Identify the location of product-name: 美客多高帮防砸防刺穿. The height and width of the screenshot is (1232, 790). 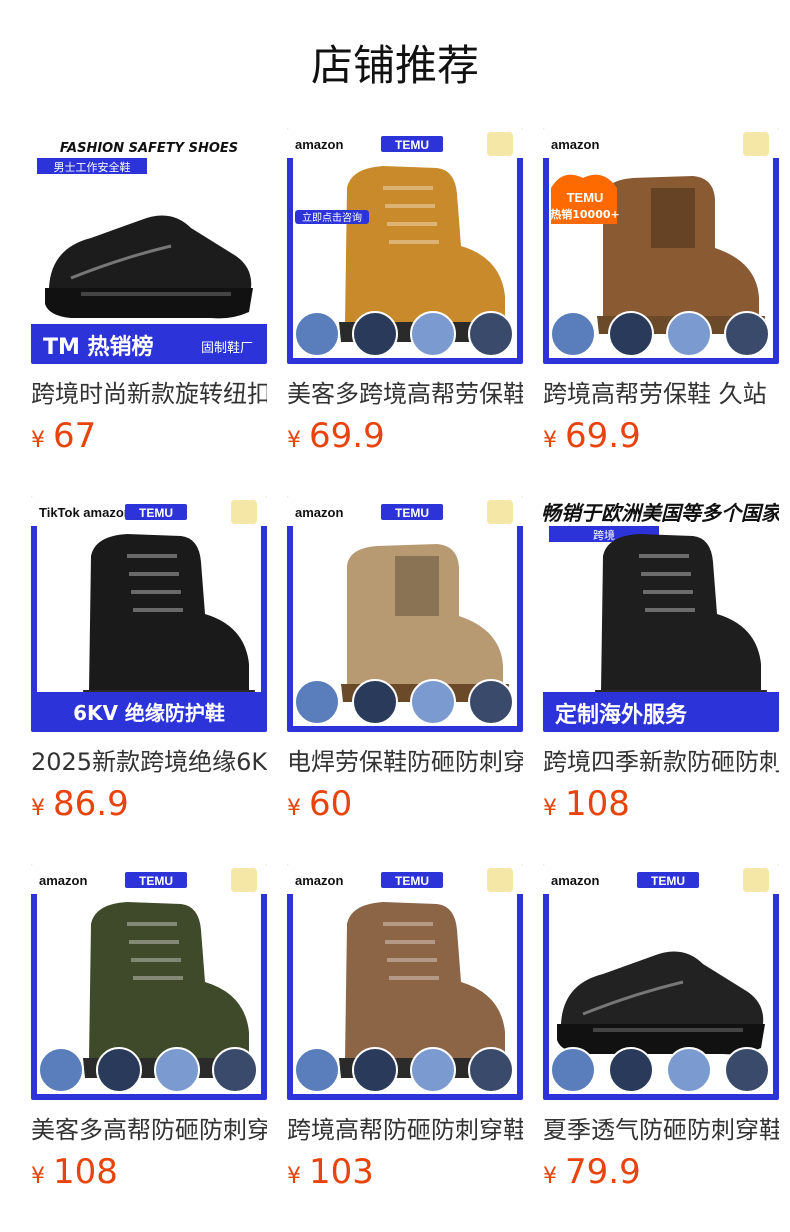
(149, 1130).